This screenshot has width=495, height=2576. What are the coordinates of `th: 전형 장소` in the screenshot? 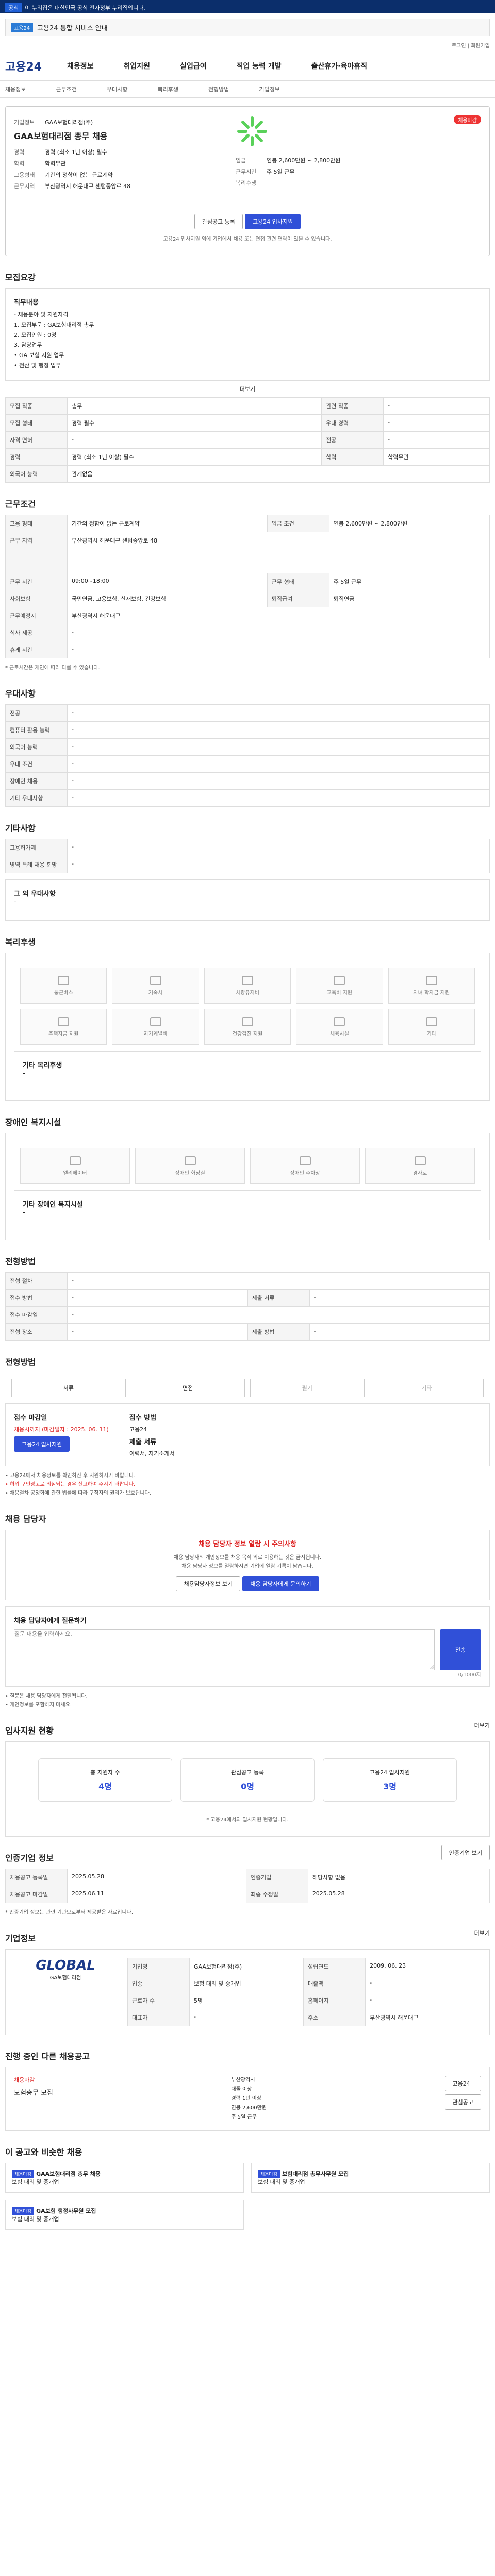 It's located at (37, 1332).